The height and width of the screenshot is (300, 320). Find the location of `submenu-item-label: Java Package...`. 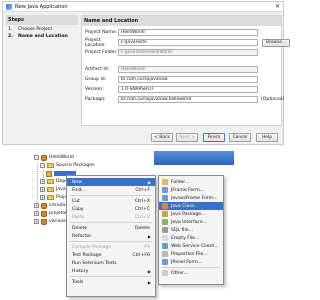

submenu-item-label: Java Package... is located at coordinates (188, 214).